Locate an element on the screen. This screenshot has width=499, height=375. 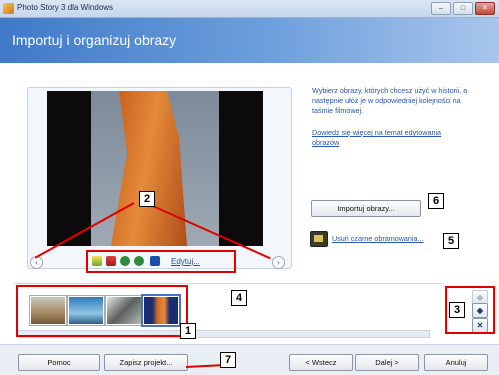
cancel-button: Anuluj is located at coordinates (456, 362).